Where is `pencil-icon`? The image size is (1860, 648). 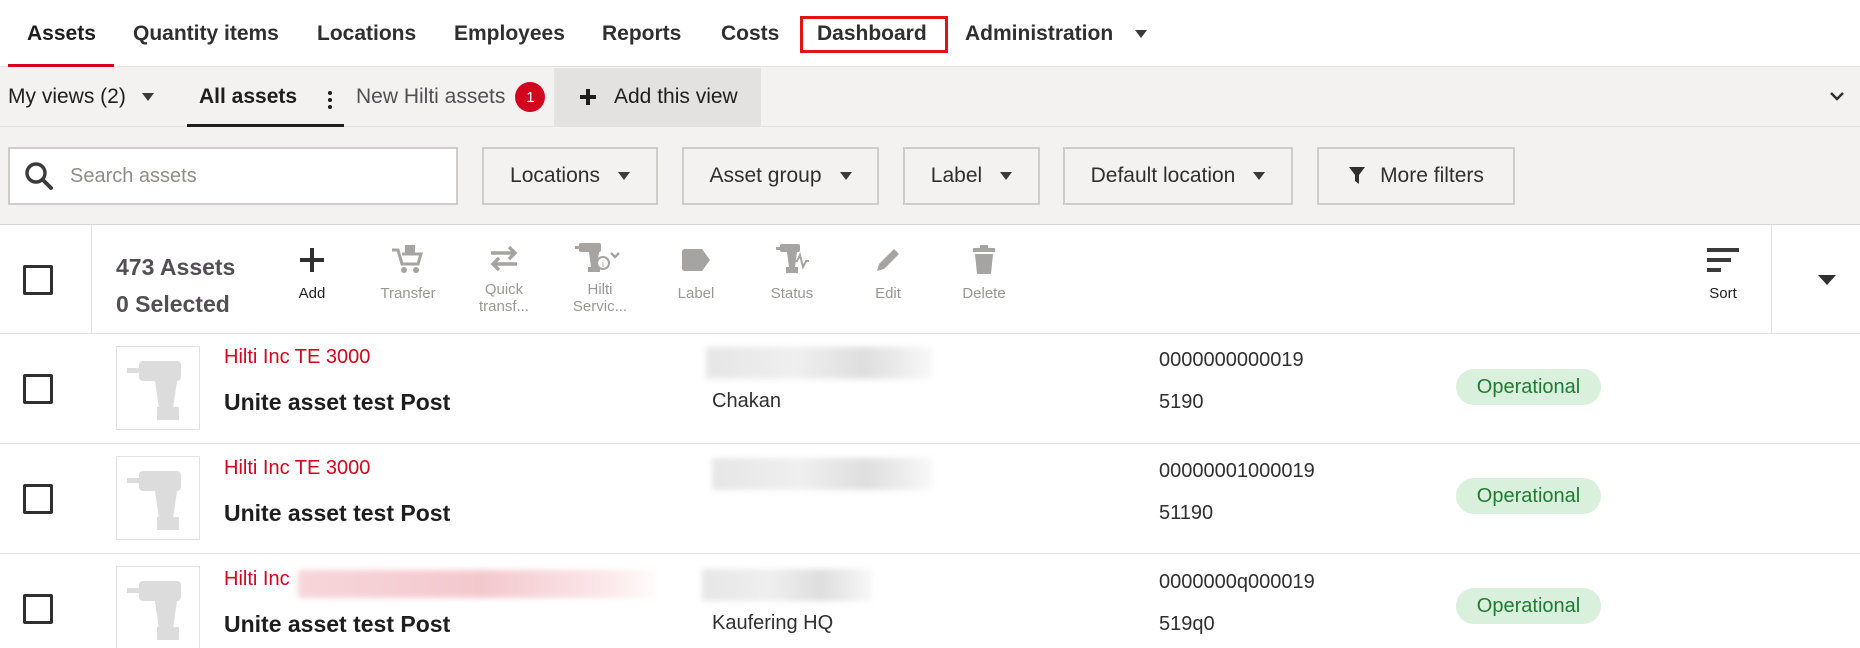
pencil-icon is located at coordinates (888, 260).